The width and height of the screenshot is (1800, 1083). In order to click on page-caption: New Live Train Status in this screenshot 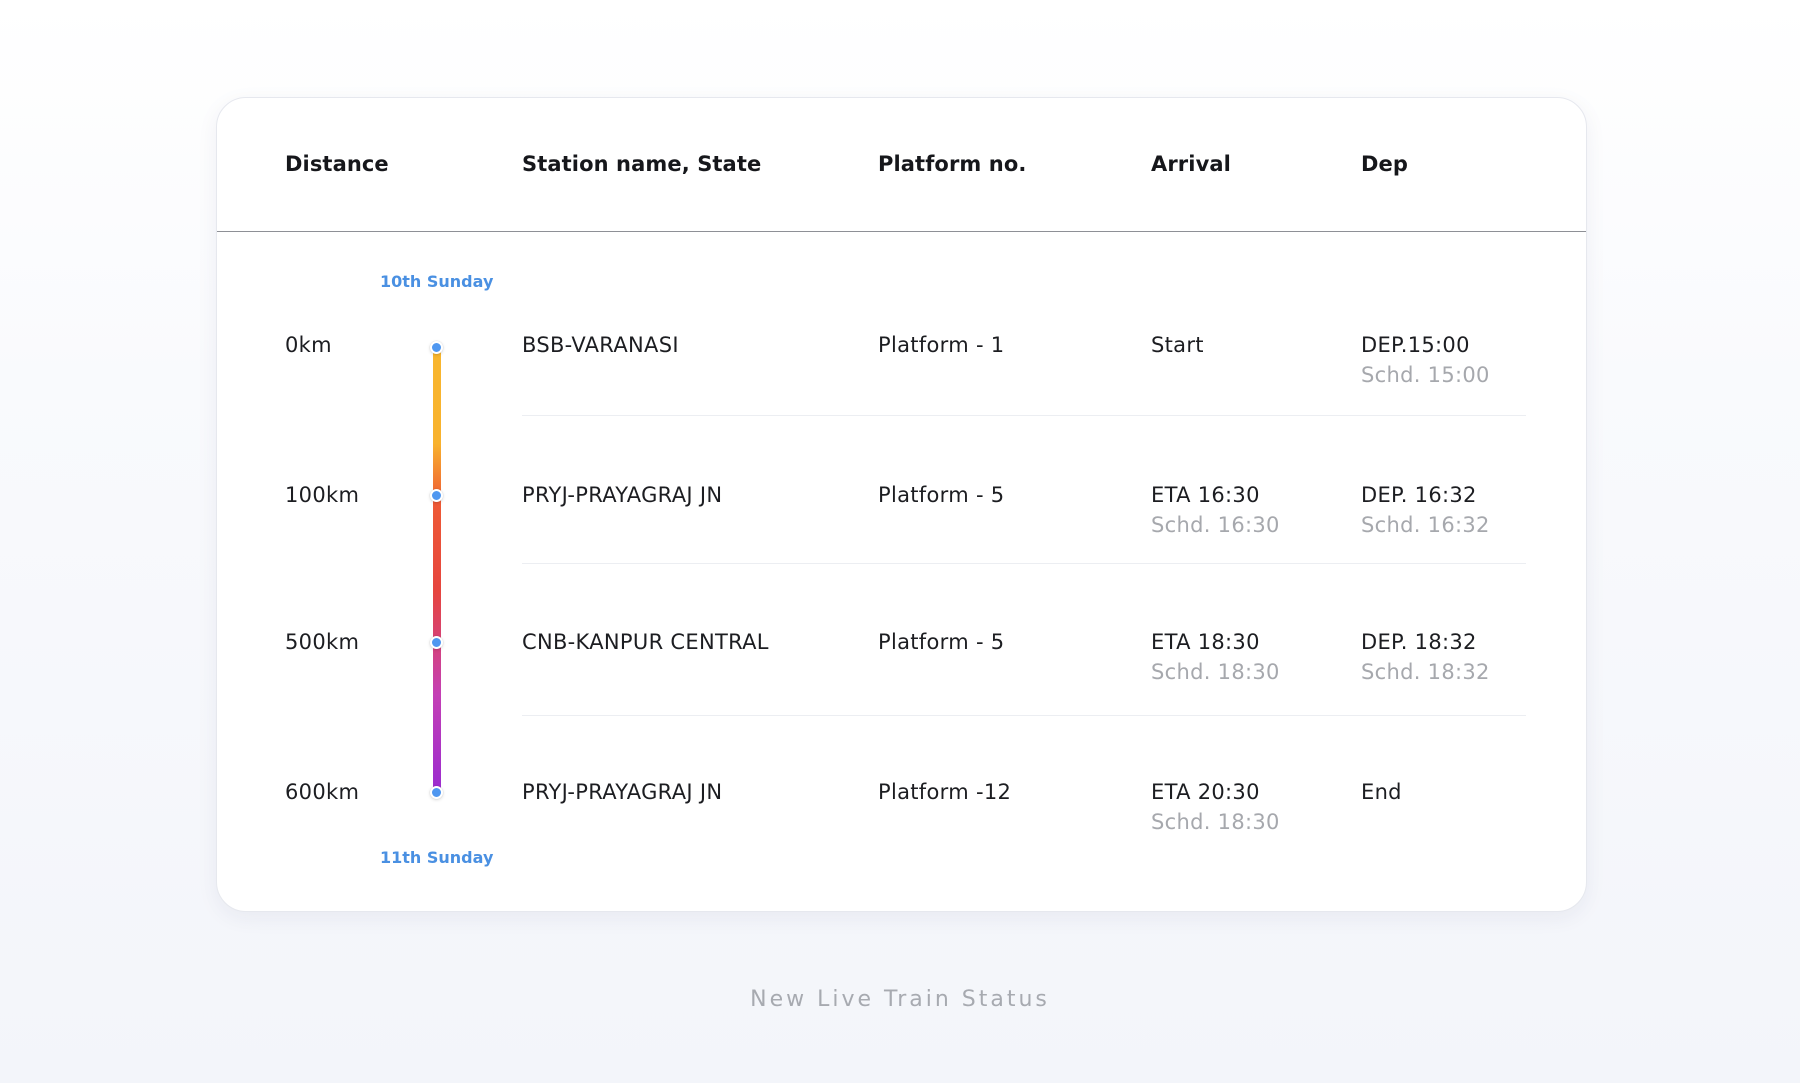, I will do `click(900, 999)`.